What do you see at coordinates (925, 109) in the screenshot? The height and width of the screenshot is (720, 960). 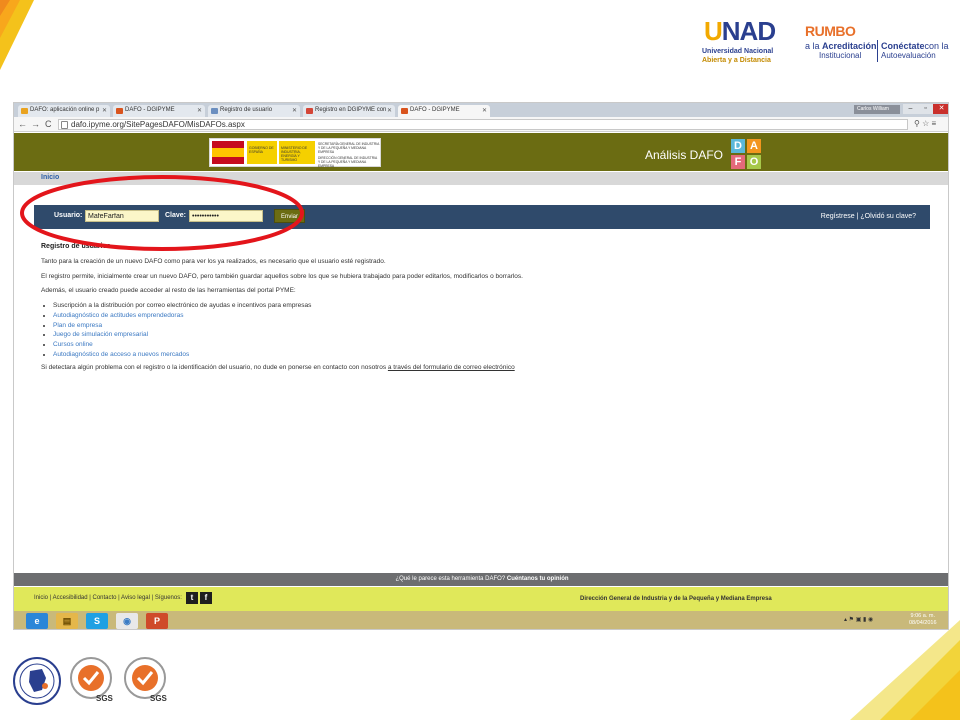 I see `maximize-icon: ▫` at bounding box center [925, 109].